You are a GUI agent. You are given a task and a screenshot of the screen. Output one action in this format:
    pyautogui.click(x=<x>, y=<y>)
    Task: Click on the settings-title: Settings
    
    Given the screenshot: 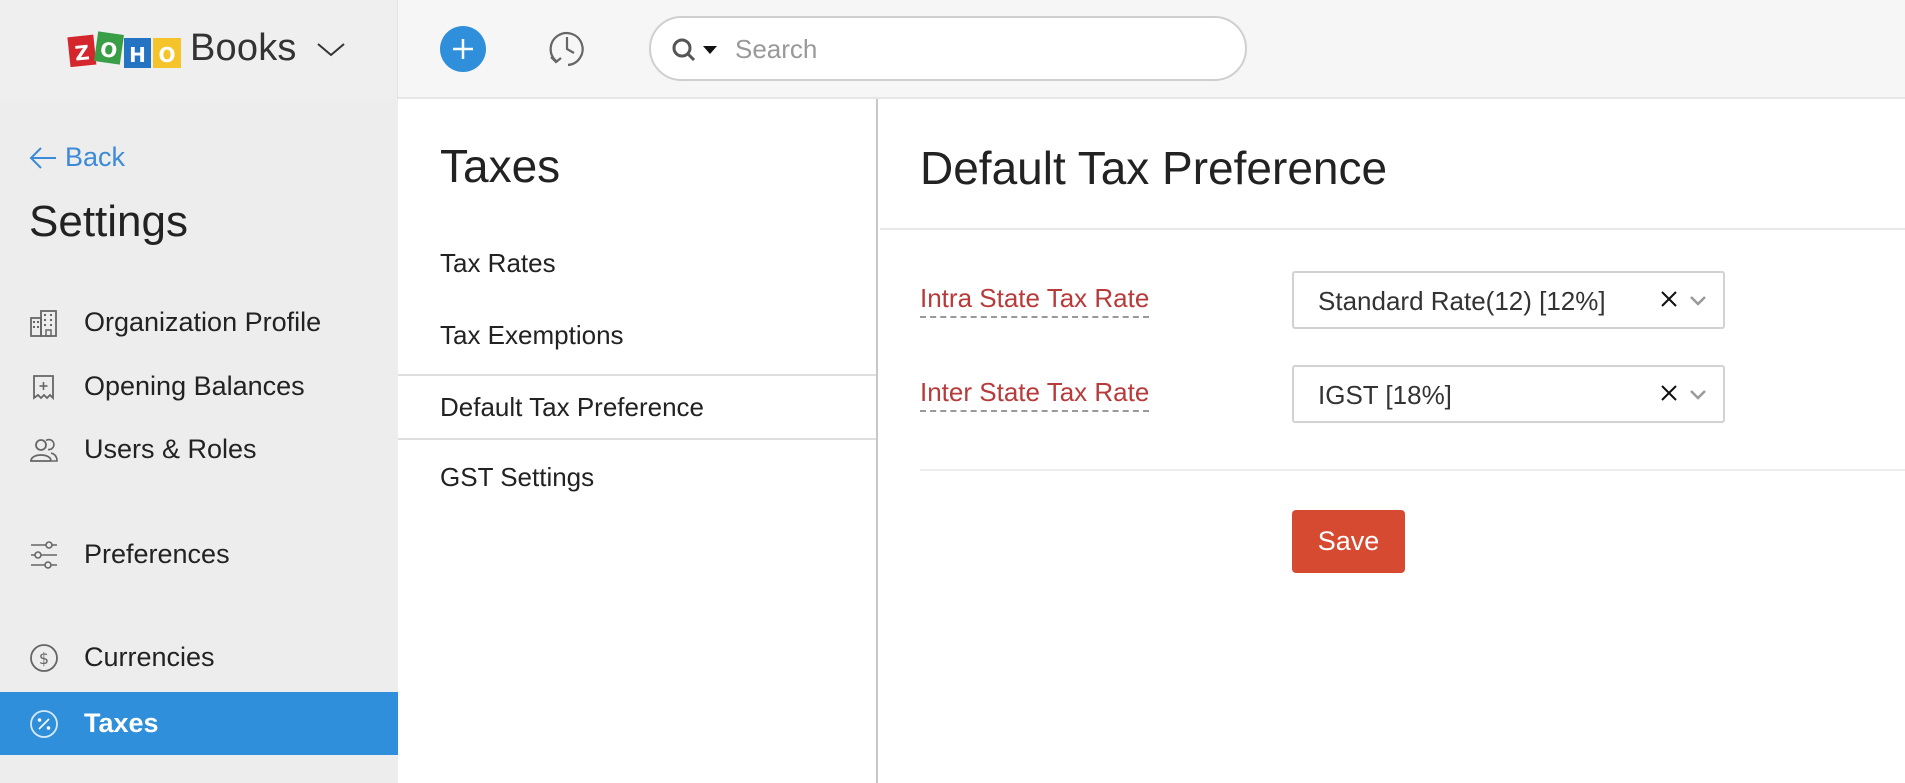 What is the action you would take?
    pyautogui.click(x=108, y=221)
    